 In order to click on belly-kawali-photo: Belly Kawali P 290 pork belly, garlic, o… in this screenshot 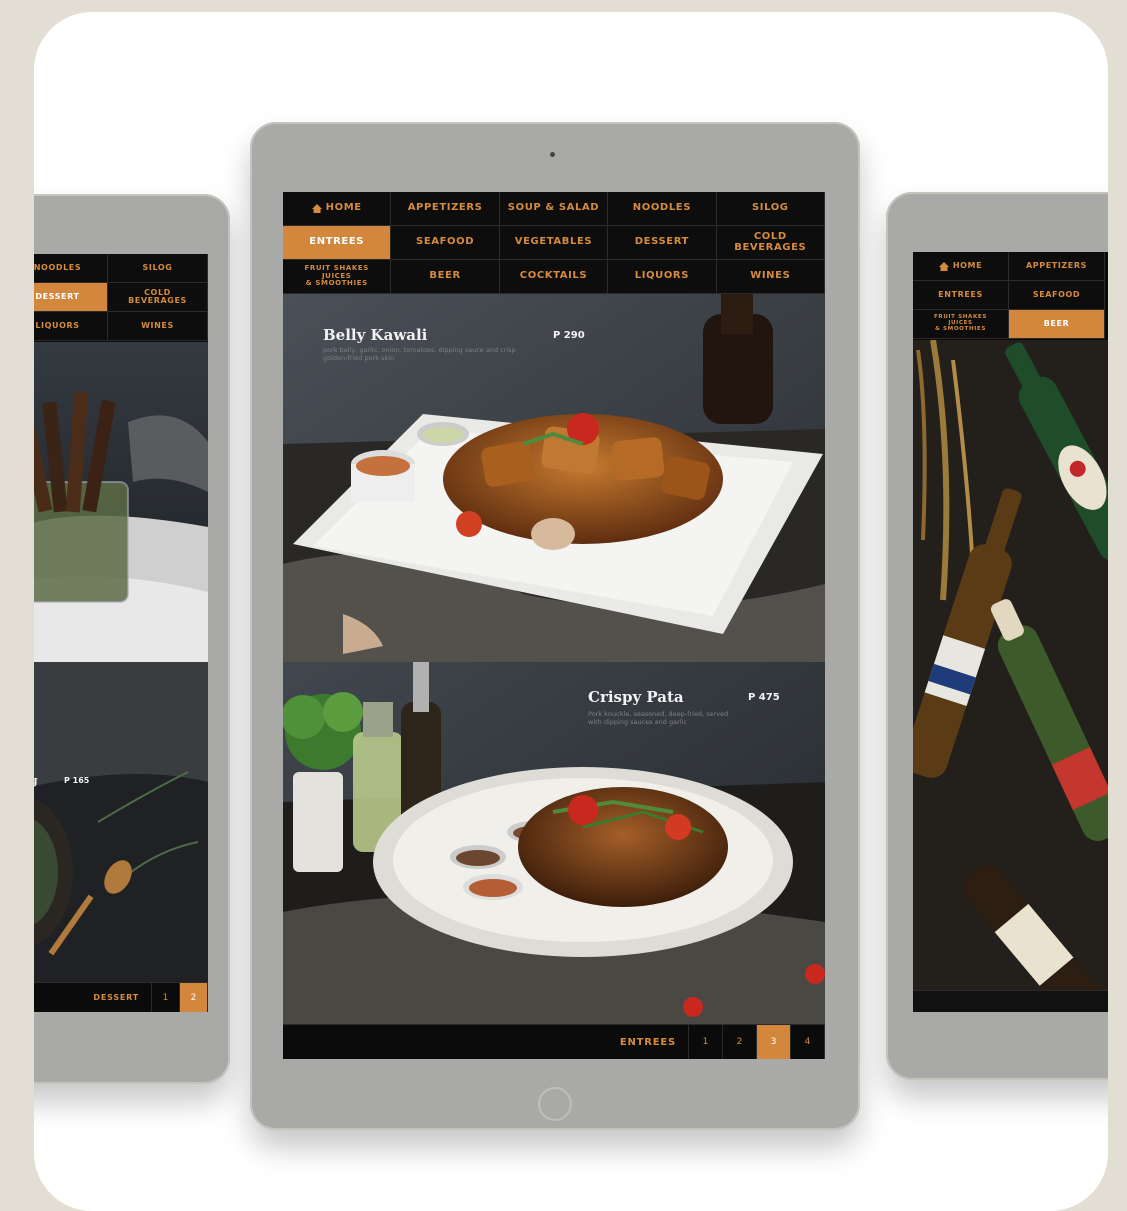, I will do `click(554, 478)`.